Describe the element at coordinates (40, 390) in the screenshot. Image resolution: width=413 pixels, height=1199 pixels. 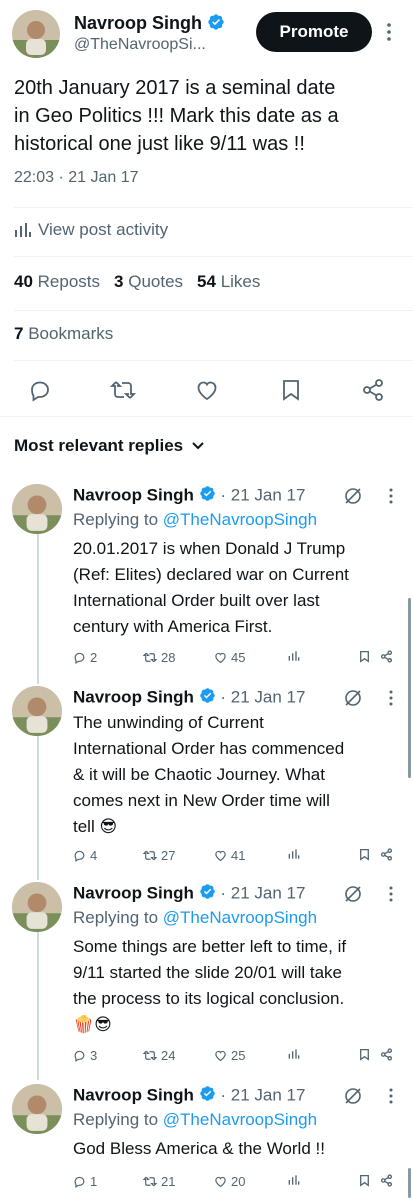
I see `reply-icon` at that location.